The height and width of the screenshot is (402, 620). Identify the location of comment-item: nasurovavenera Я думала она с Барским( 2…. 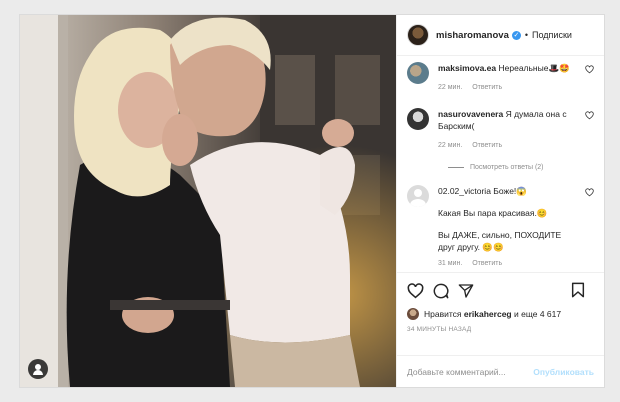
(500, 130).